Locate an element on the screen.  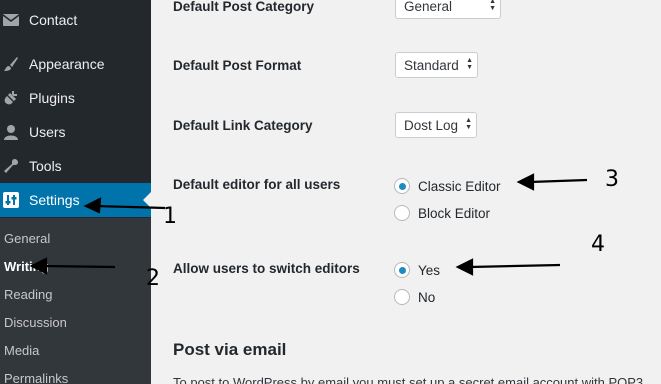
menu-label-users: Users is located at coordinates (47, 132).